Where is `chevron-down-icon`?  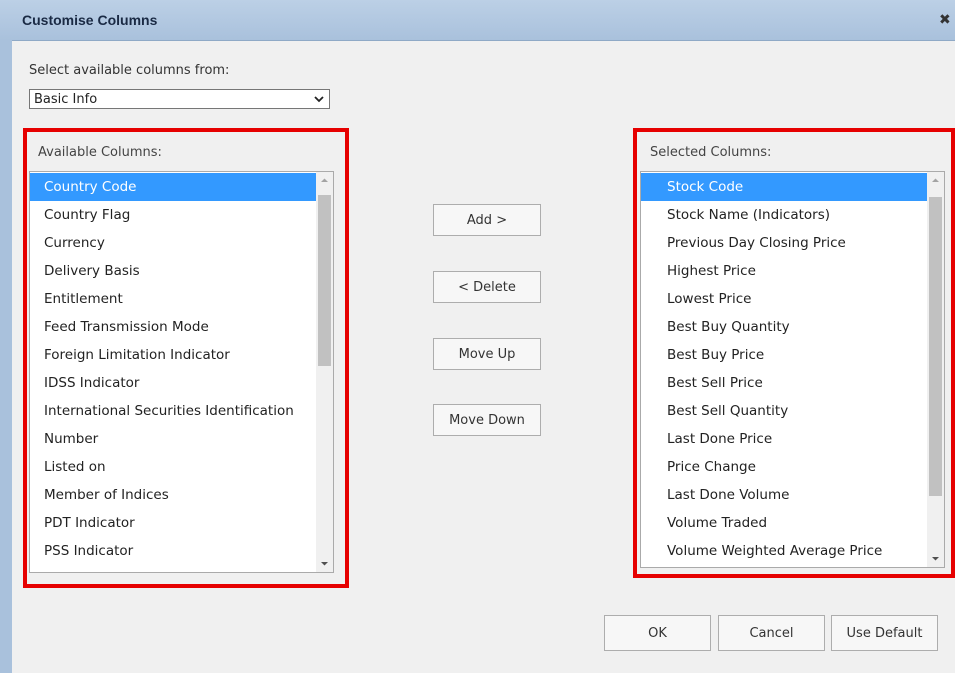
chevron-down-icon is located at coordinates (319, 99).